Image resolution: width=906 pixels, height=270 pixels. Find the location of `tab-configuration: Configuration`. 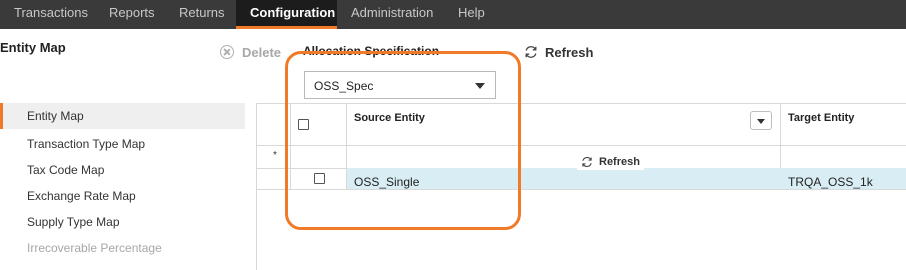

tab-configuration: Configuration is located at coordinates (286, 14).